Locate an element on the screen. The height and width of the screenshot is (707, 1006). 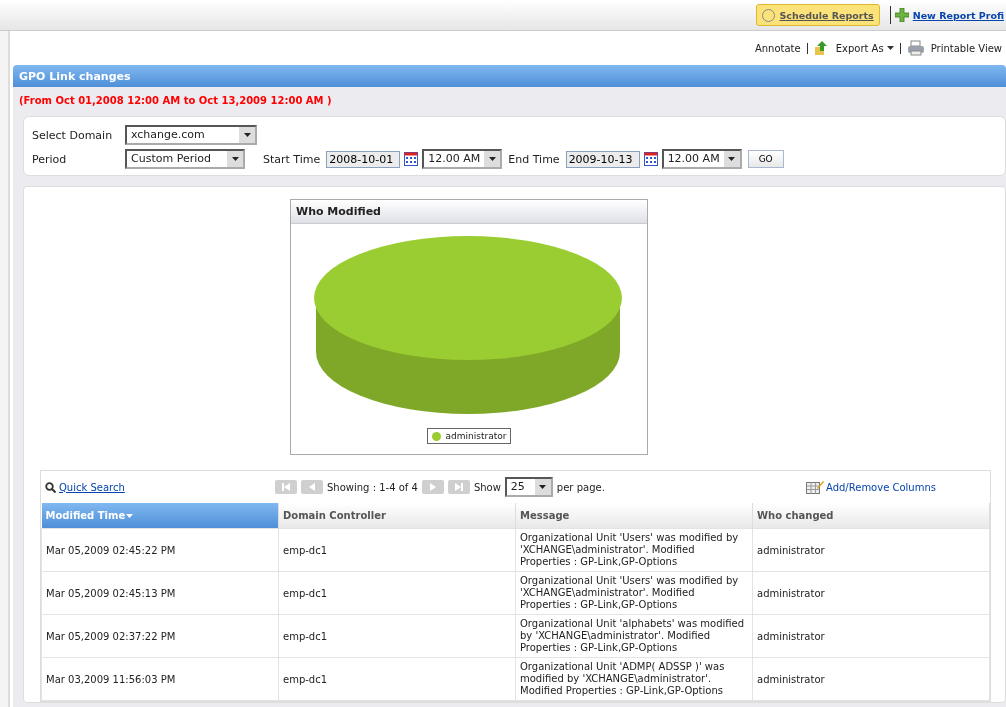
legend-dot is located at coordinates (436, 436).